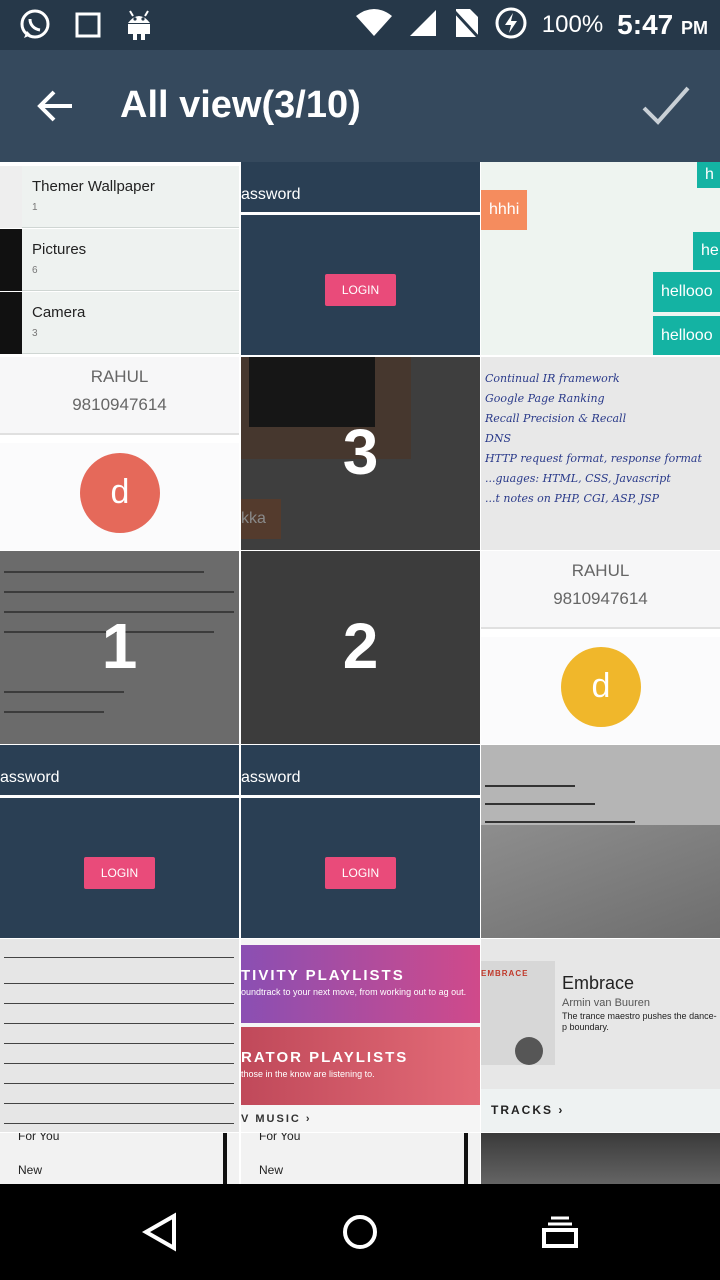  I want to click on folder-item: Themer Wallpaper 1, so click(119, 197).